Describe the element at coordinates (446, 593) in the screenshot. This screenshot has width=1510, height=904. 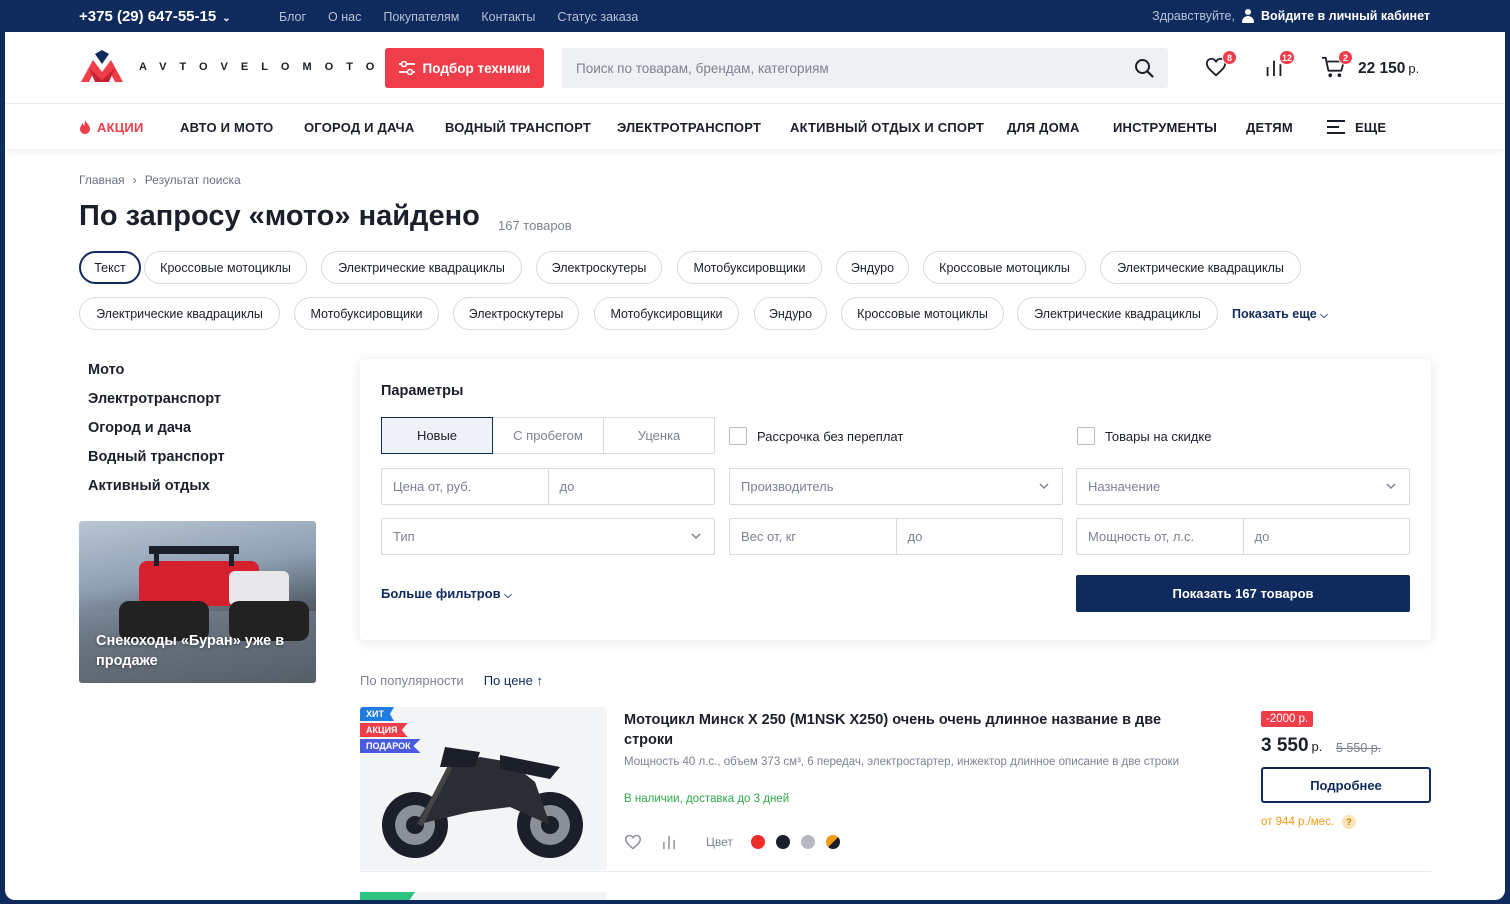
I see `more-filters-button: Больше фильтров ⌵` at that location.